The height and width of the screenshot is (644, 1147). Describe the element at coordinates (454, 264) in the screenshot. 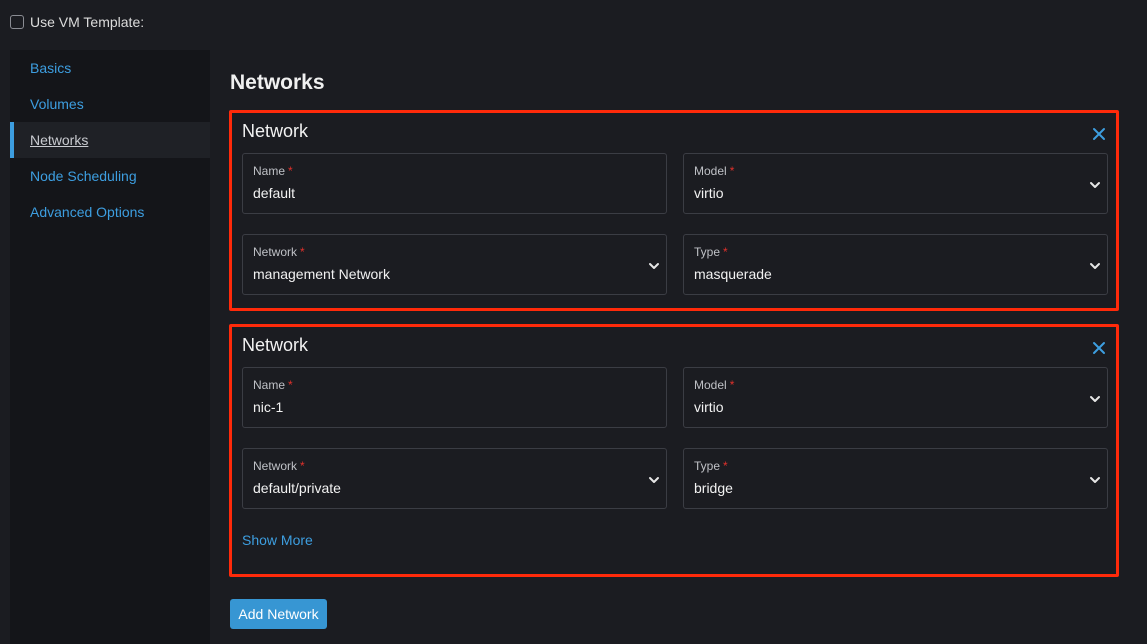

I see `network-select: Network * management Network` at that location.